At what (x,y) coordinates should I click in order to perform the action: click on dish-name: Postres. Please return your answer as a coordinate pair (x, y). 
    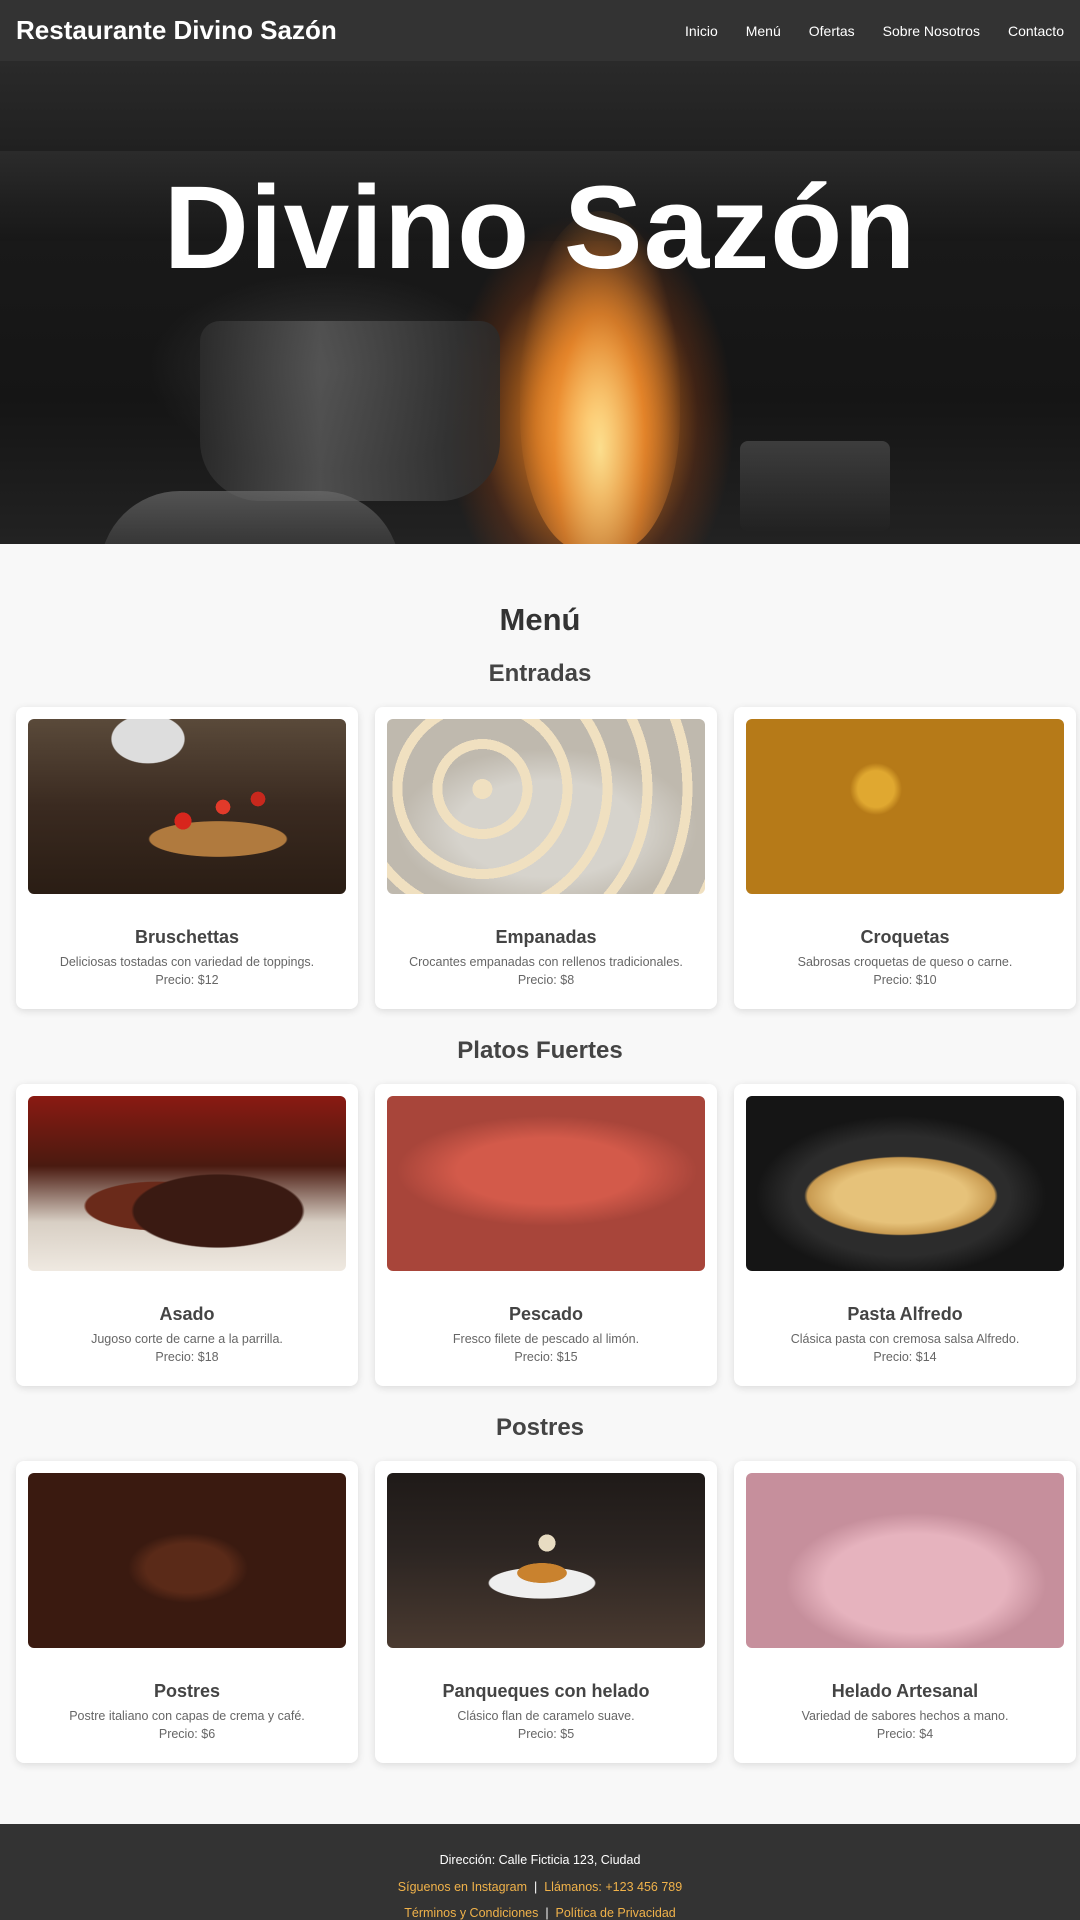
    Looking at the image, I should click on (187, 1691).